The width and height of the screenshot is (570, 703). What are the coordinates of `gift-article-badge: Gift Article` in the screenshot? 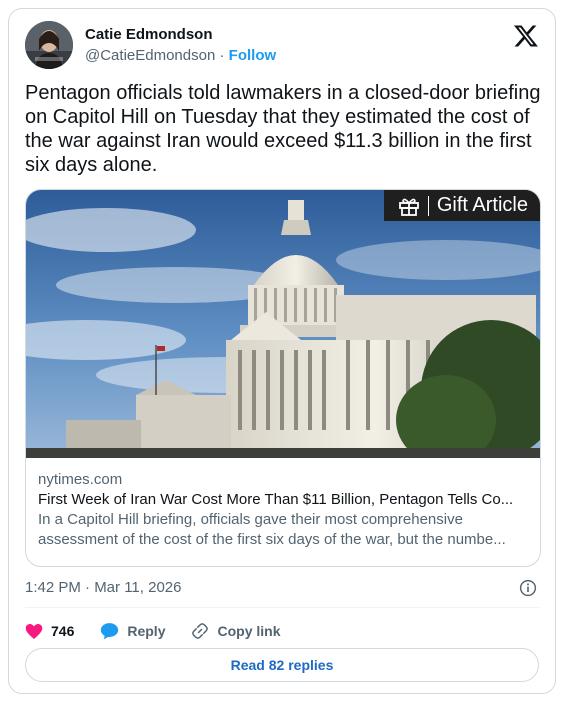 It's located at (461, 205).